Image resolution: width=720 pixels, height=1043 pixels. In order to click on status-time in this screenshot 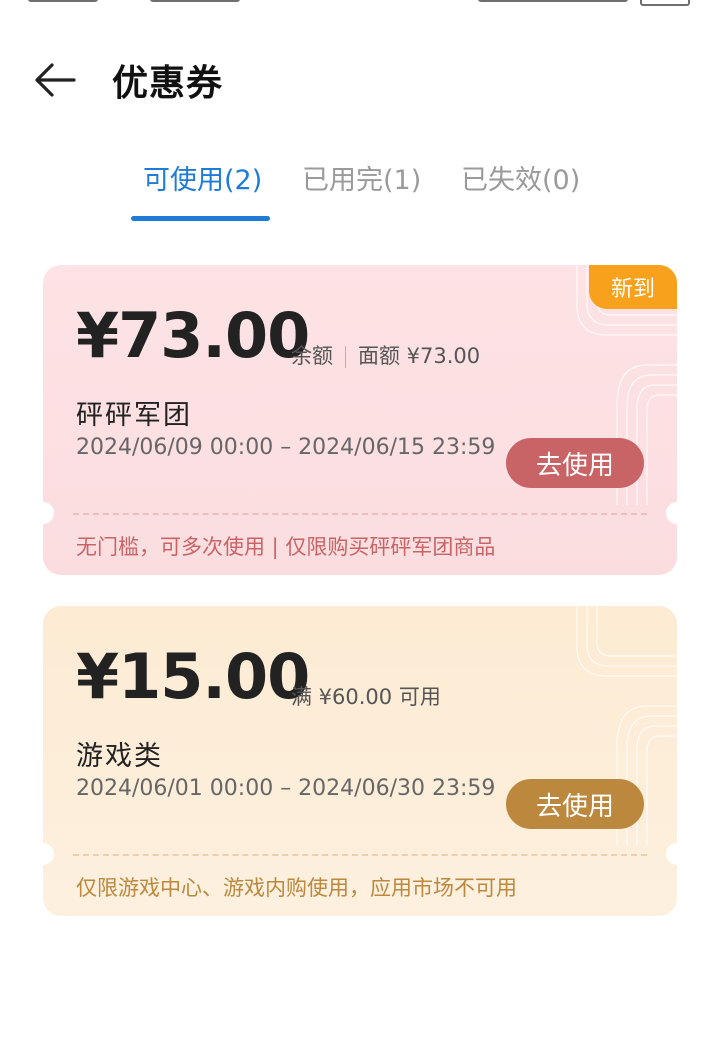, I will do `click(63, 1)`.